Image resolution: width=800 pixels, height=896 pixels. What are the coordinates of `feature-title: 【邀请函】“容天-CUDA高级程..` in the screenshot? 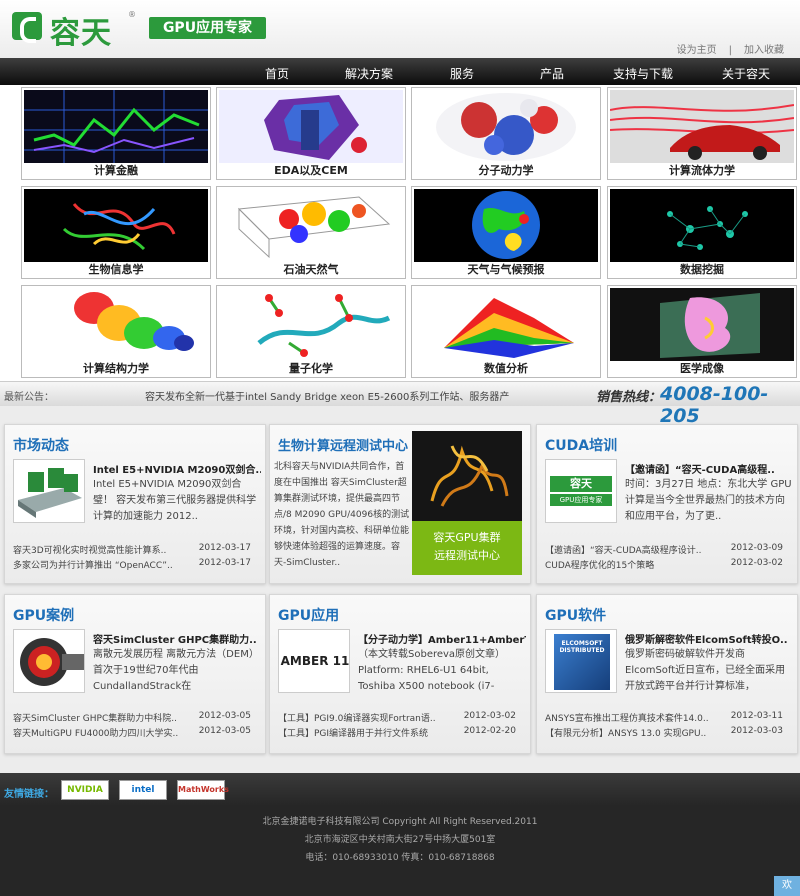 It's located at (709, 468).